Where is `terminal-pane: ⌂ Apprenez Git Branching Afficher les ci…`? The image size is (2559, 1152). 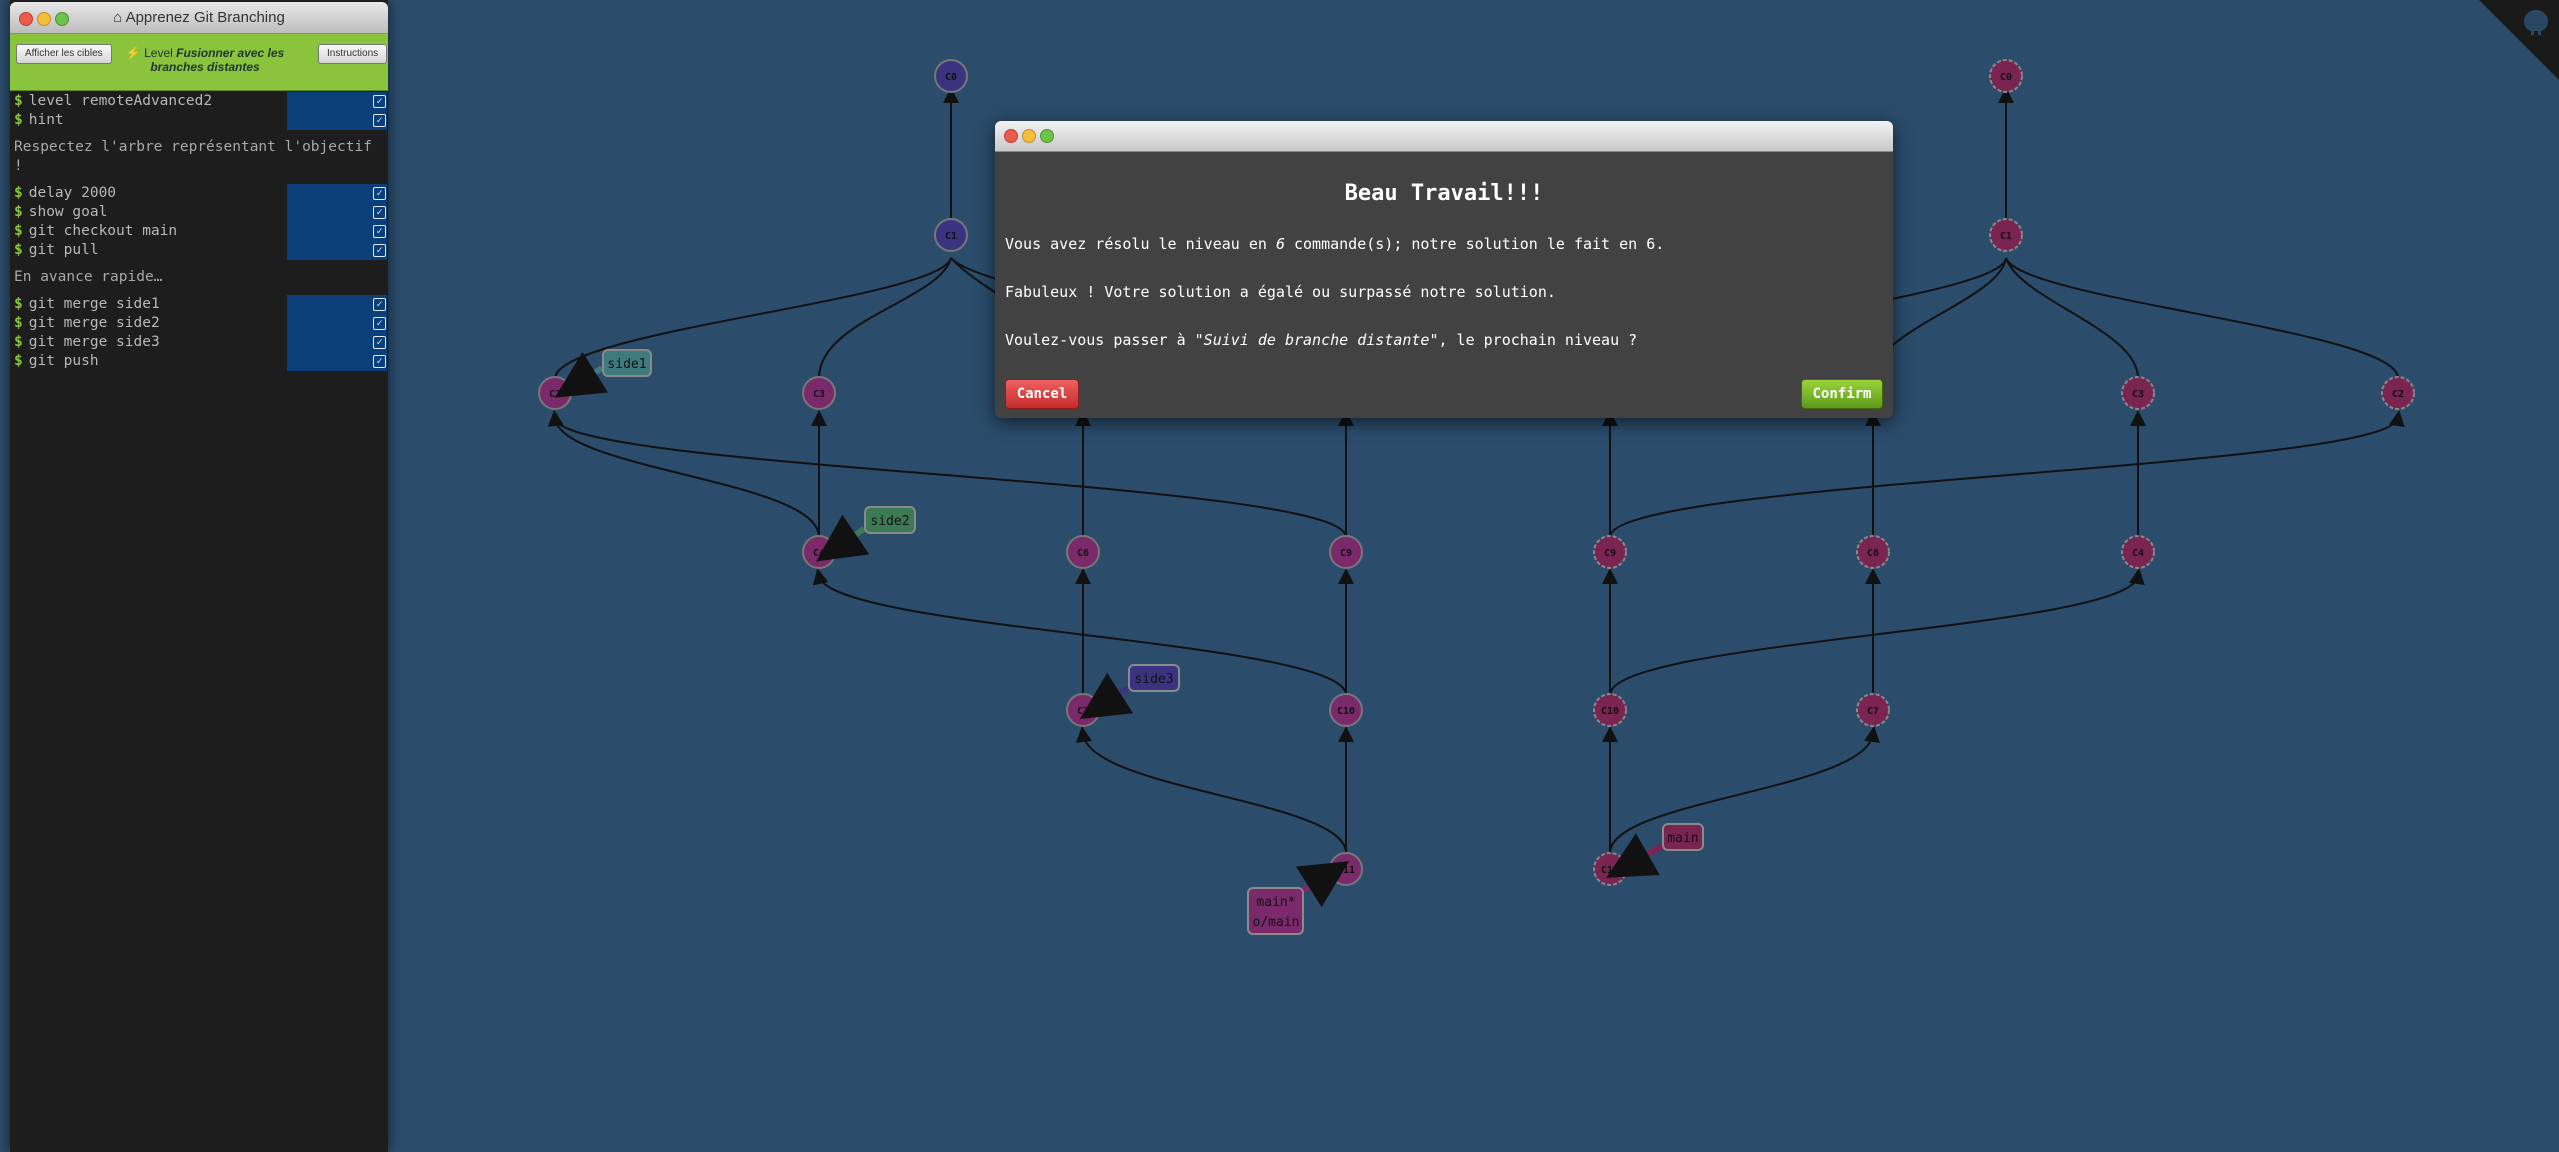
terminal-pane: ⌂ Apprenez Git Branching Afficher les ci… is located at coordinates (199, 576).